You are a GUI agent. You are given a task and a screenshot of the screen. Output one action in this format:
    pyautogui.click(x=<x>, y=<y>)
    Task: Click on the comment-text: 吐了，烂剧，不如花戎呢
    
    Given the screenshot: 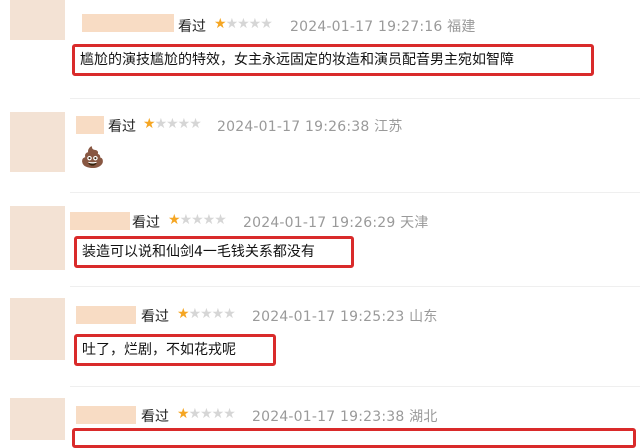 What is the action you would take?
    pyautogui.click(x=175, y=350)
    